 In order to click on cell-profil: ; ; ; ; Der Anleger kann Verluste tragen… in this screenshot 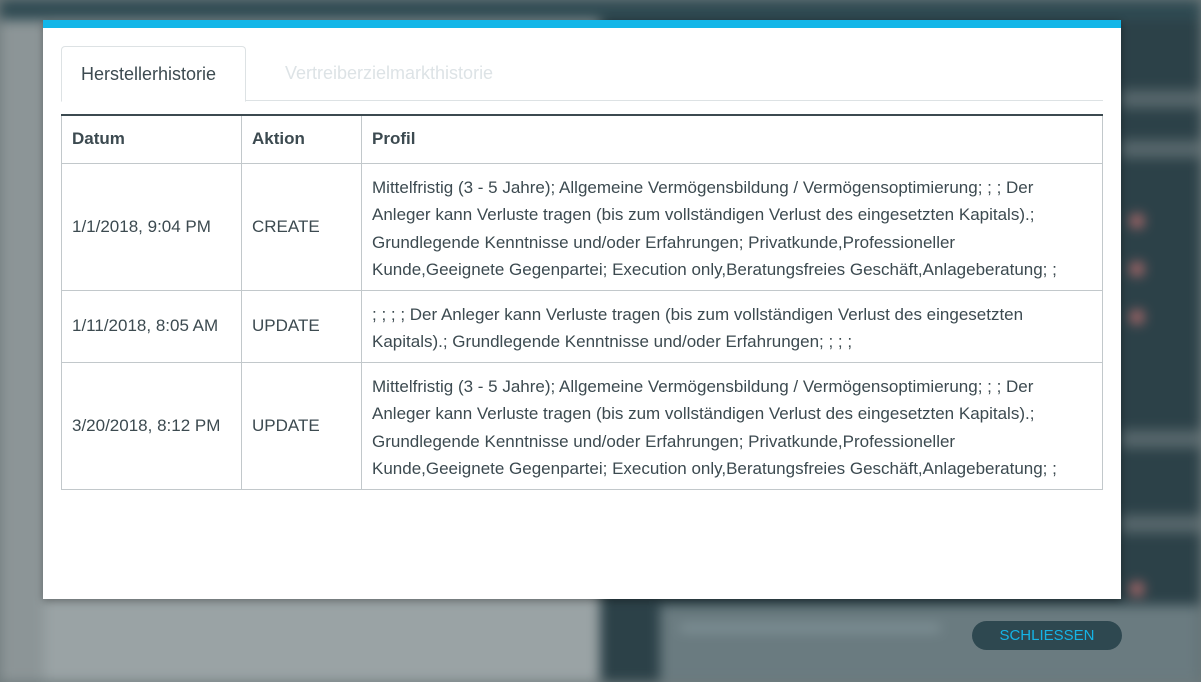, I will do `click(732, 326)`.